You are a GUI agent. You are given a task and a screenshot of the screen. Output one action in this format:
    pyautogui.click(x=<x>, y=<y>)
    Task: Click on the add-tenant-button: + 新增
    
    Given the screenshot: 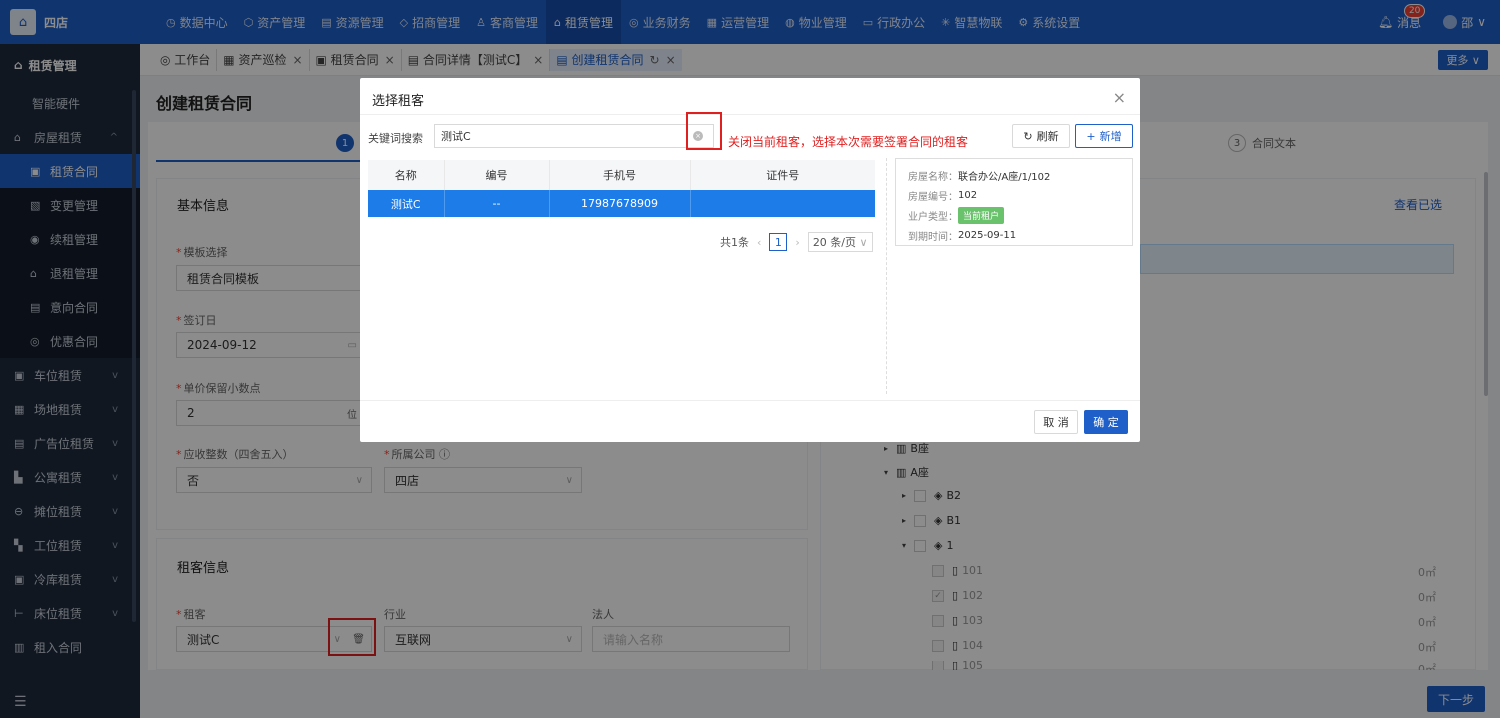 What is the action you would take?
    pyautogui.click(x=1104, y=136)
    